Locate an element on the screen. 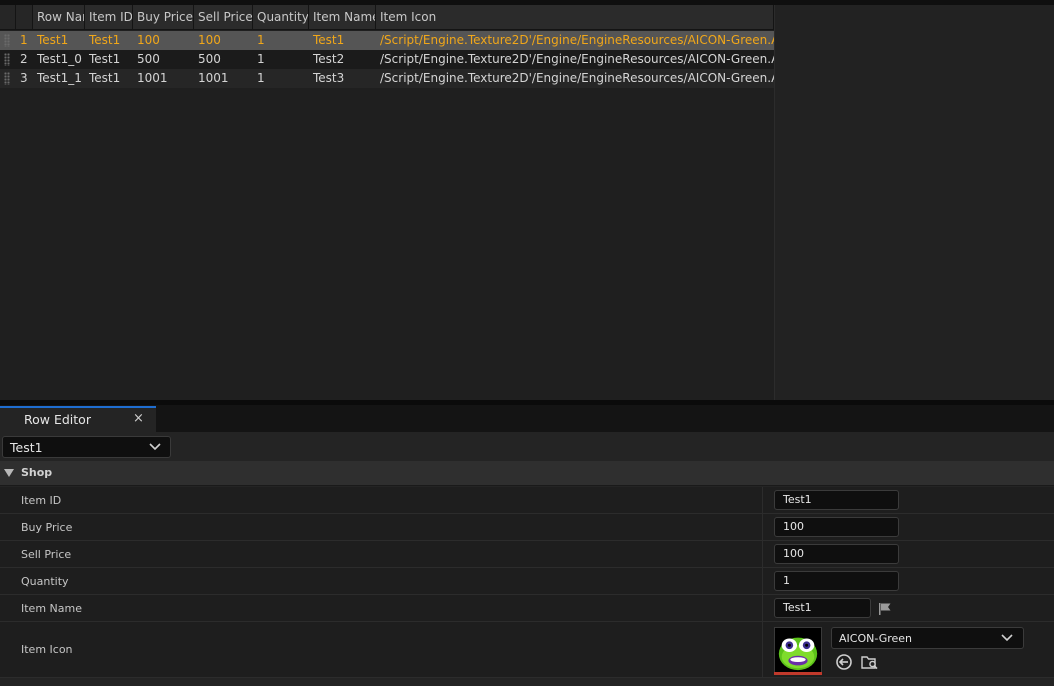 The width and height of the screenshot is (1054, 686). row-selector-value: Test1 is located at coordinates (26, 447).